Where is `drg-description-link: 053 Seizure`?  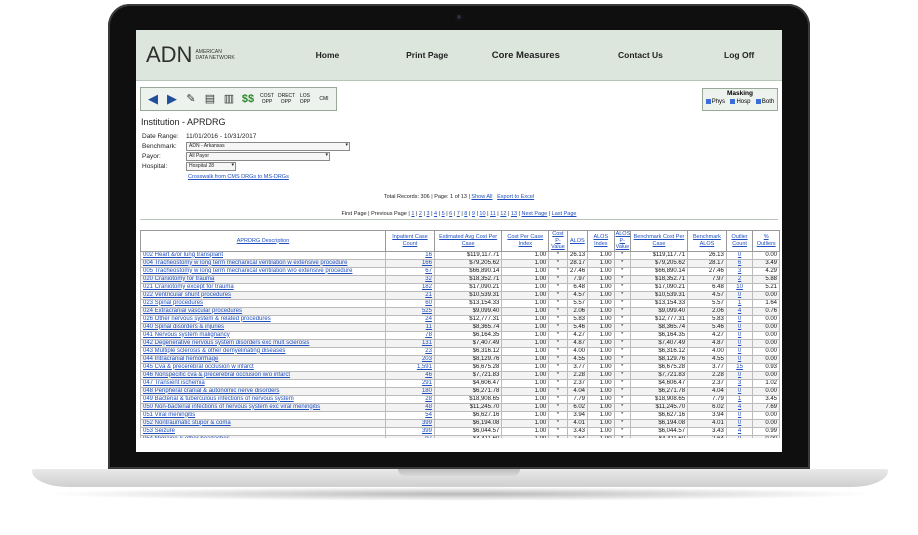 drg-description-link: 053 Seizure is located at coordinates (263, 431).